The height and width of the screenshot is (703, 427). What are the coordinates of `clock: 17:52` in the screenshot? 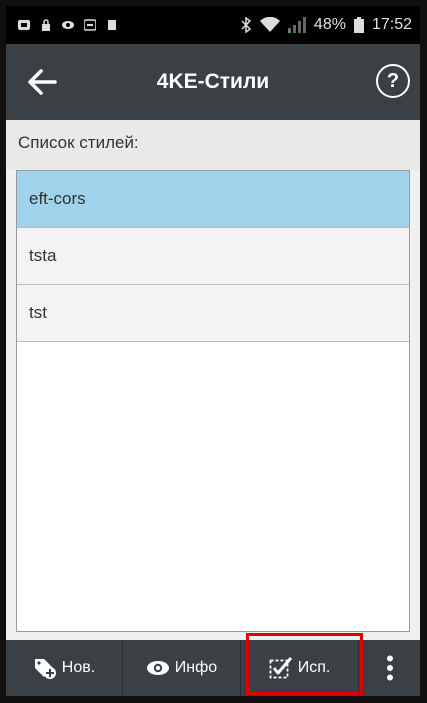 It's located at (391, 24).